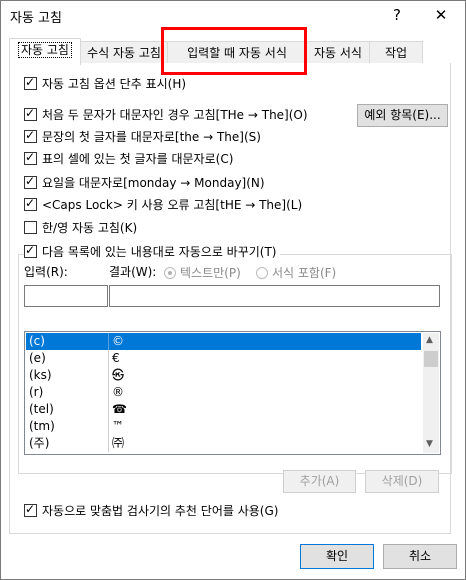 The image size is (466, 580). I want to click on replace-input-label: 입력(R):, so click(46, 272).